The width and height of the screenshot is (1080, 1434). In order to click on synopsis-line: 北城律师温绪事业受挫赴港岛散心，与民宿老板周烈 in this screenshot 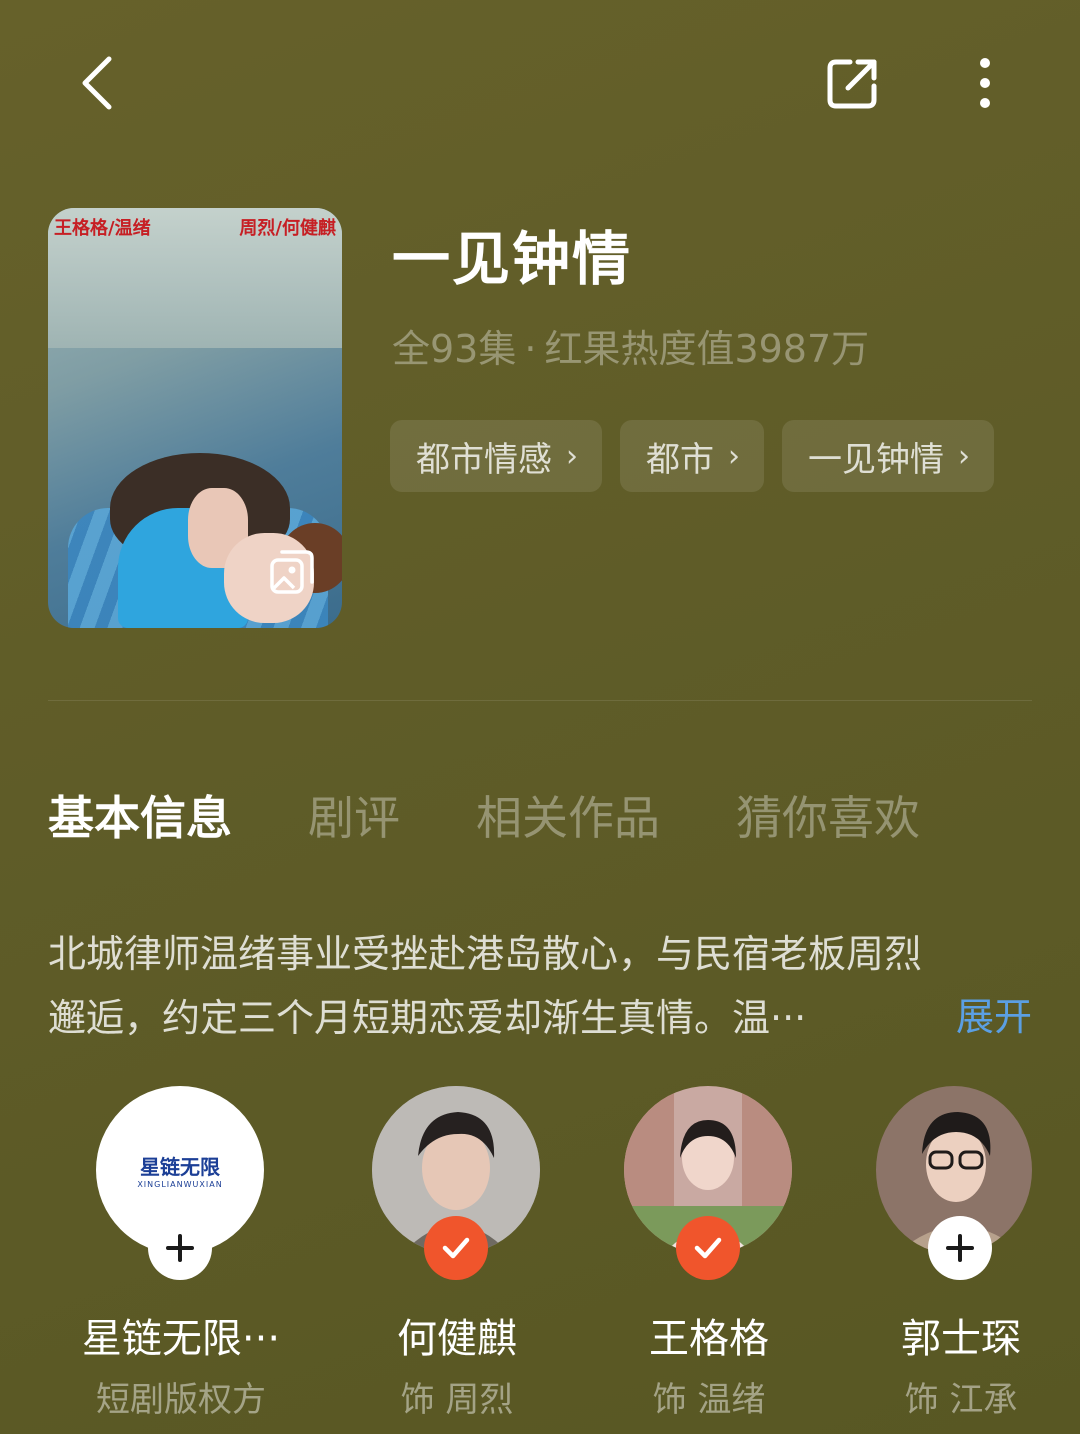, I will do `click(485, 954)`.